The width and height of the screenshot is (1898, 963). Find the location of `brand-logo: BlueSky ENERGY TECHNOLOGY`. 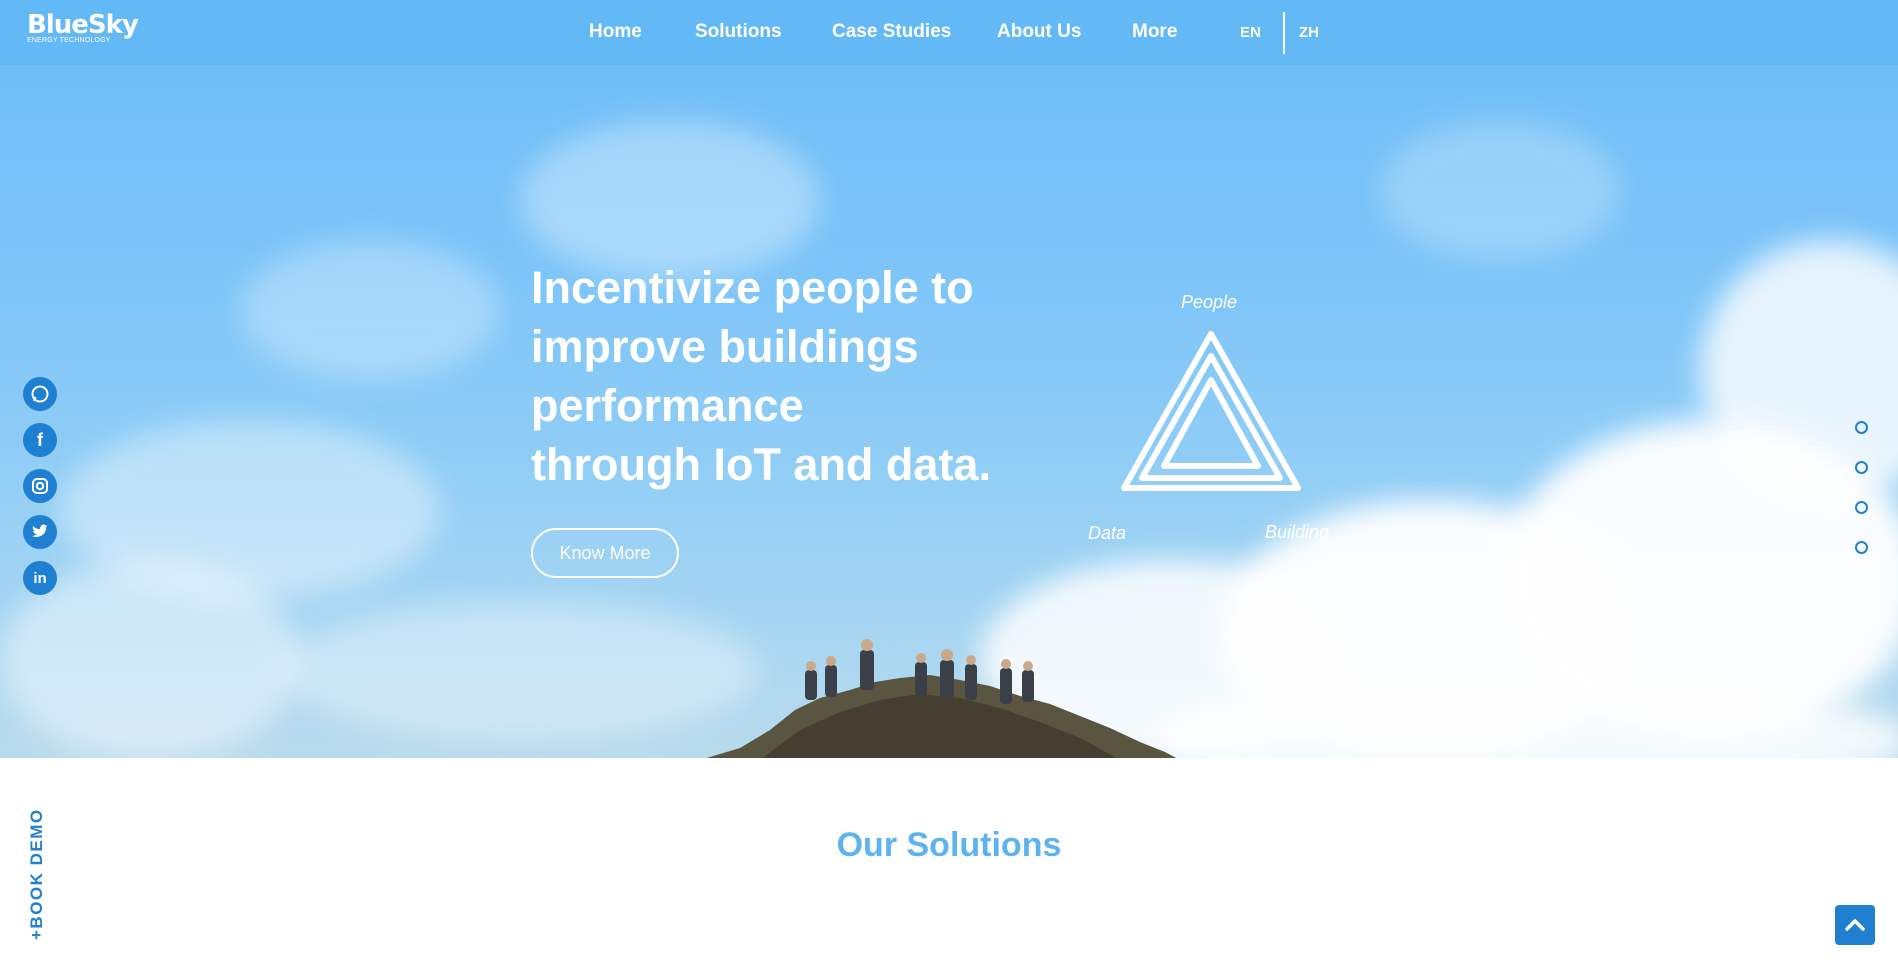

brand-logo: BlueSky ENERGY TECHNOLOGY is located at coordinates (83, 27).